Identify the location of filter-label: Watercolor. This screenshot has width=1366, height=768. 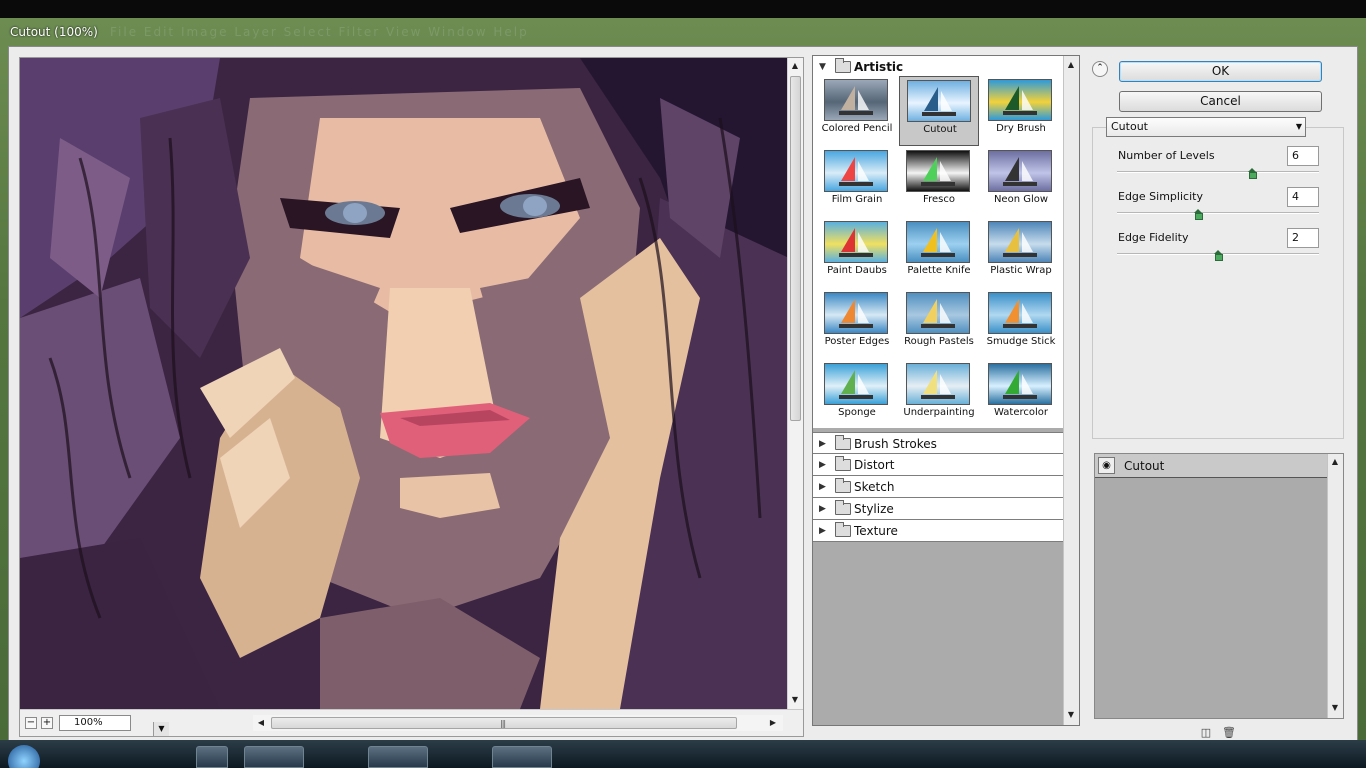
(1021, 412).